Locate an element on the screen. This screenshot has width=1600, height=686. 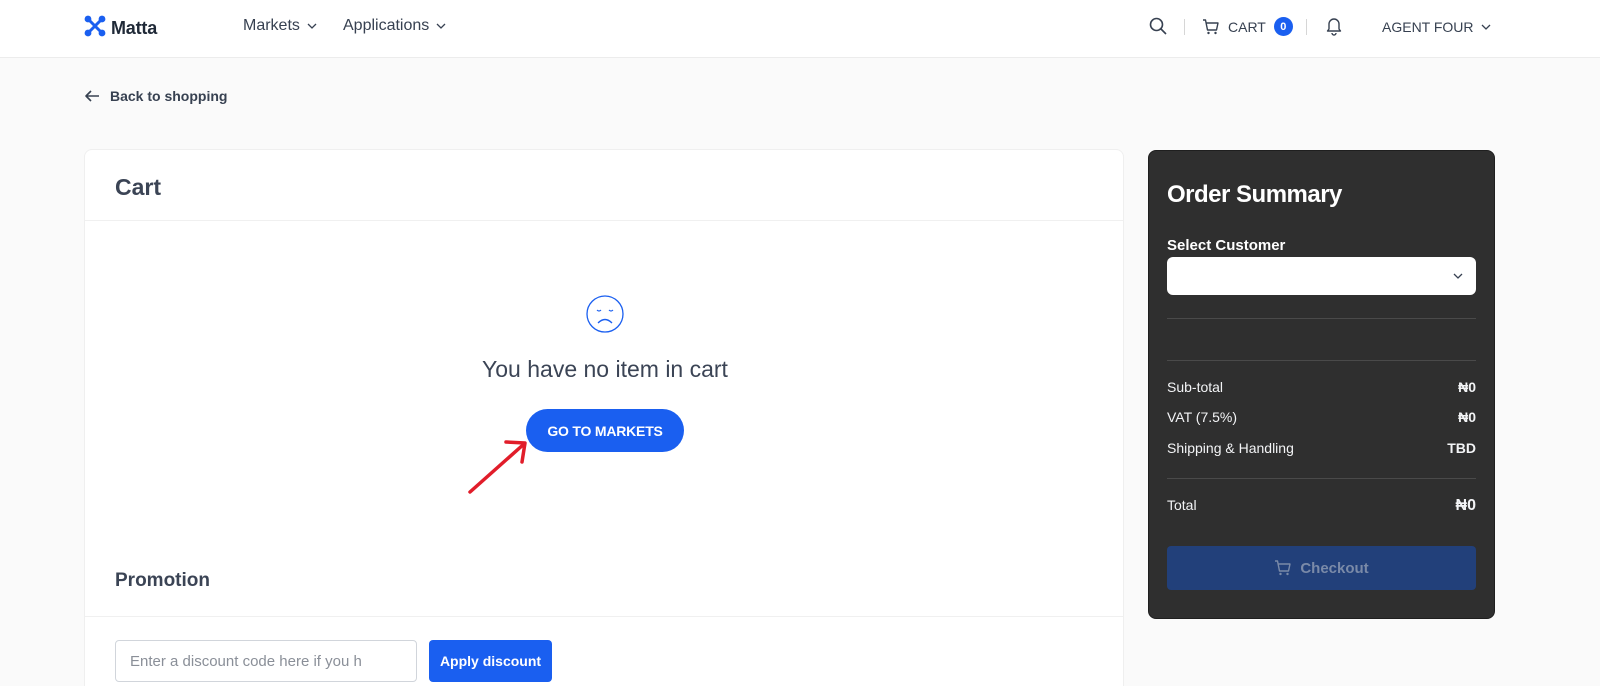
cart-title: Cart is located at coordinates (138, 187).